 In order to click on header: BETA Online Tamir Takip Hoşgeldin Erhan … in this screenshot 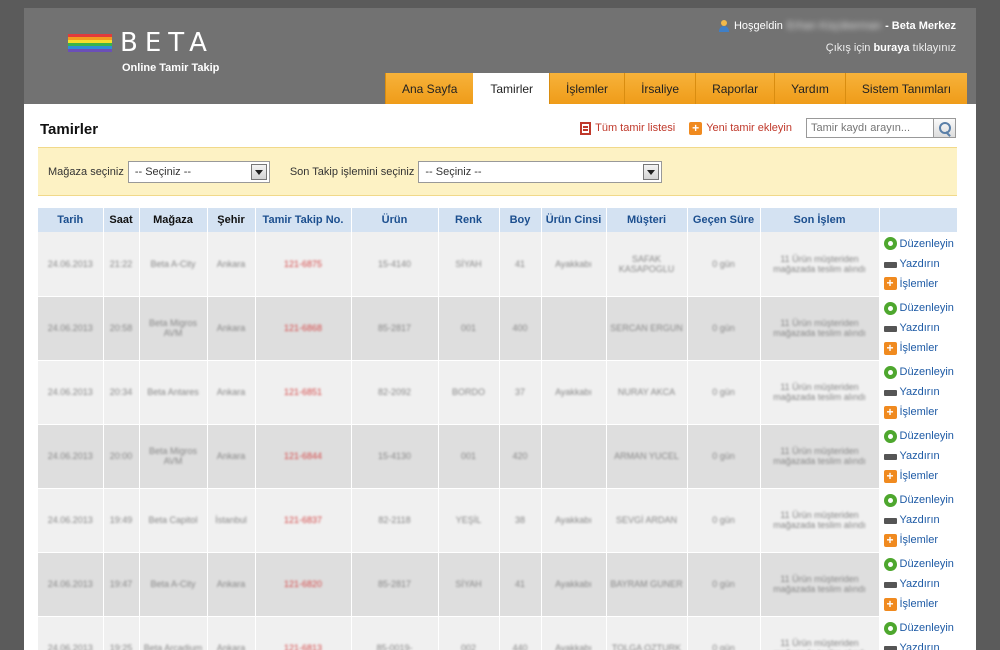, I will do `click(500, 56)`.